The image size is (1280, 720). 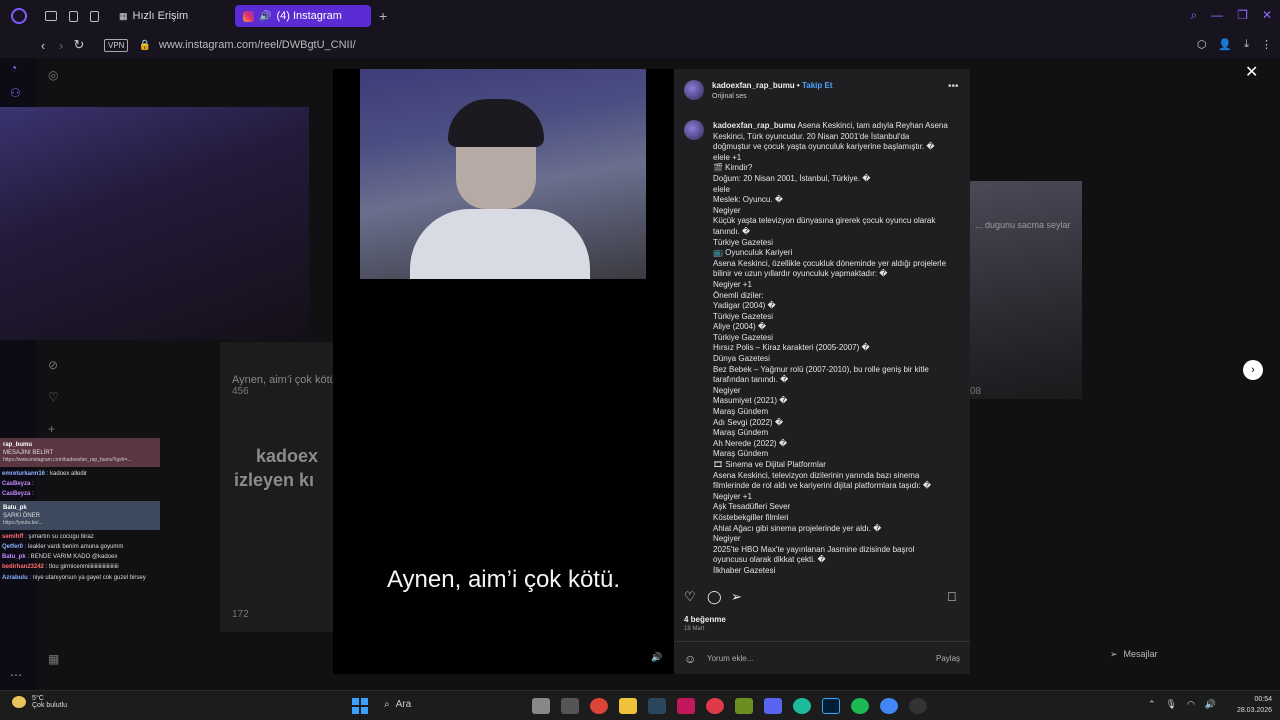 What do you see at coordinates (1193, 15) in the screenshot?
I see `search-icon: ⌕` at bounding box center [1193, 15].